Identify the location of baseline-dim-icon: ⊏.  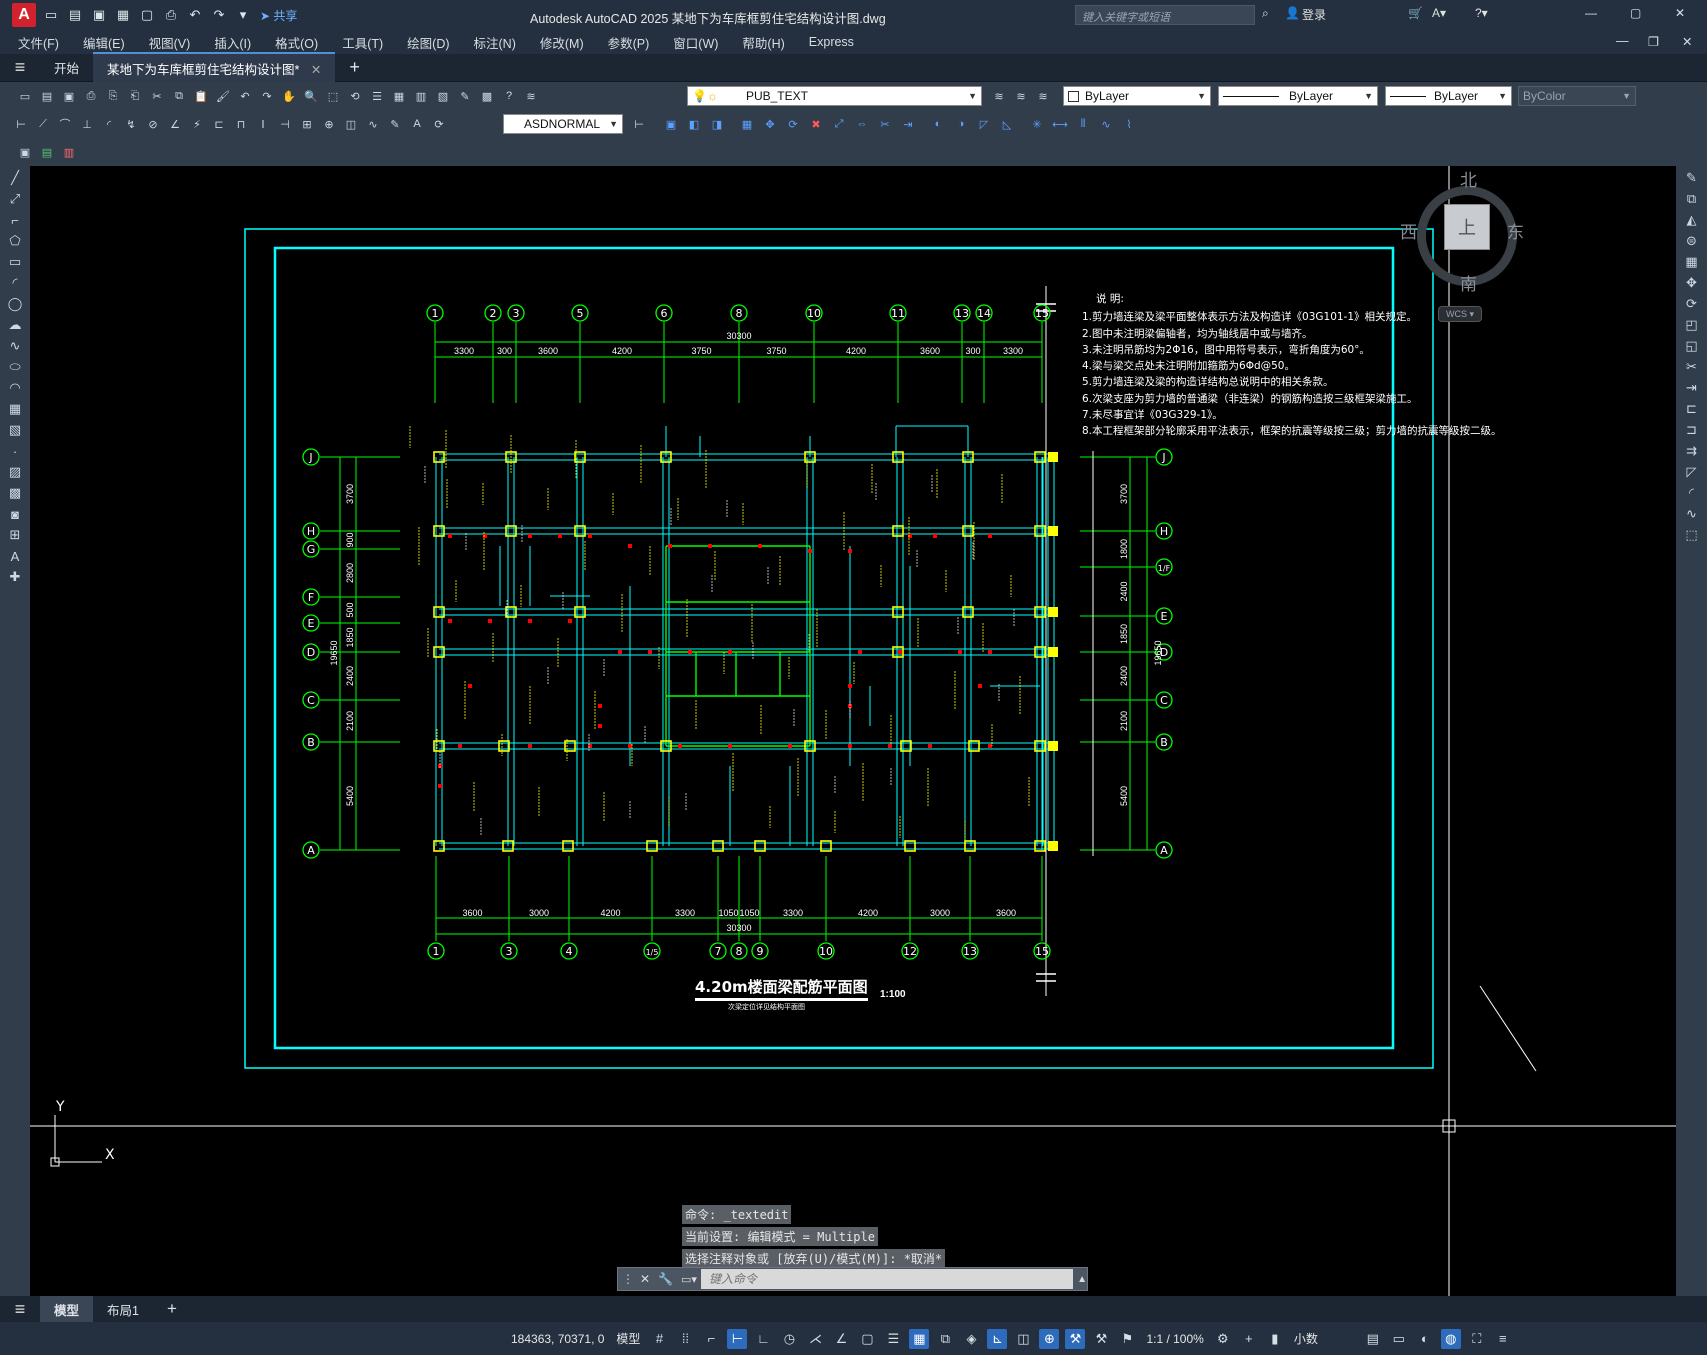
(219, 124).